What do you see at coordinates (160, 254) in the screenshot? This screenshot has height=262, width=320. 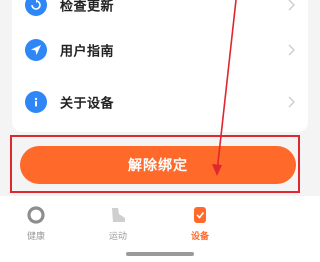 I see `home-indicator` at bounding box center [160, 254].